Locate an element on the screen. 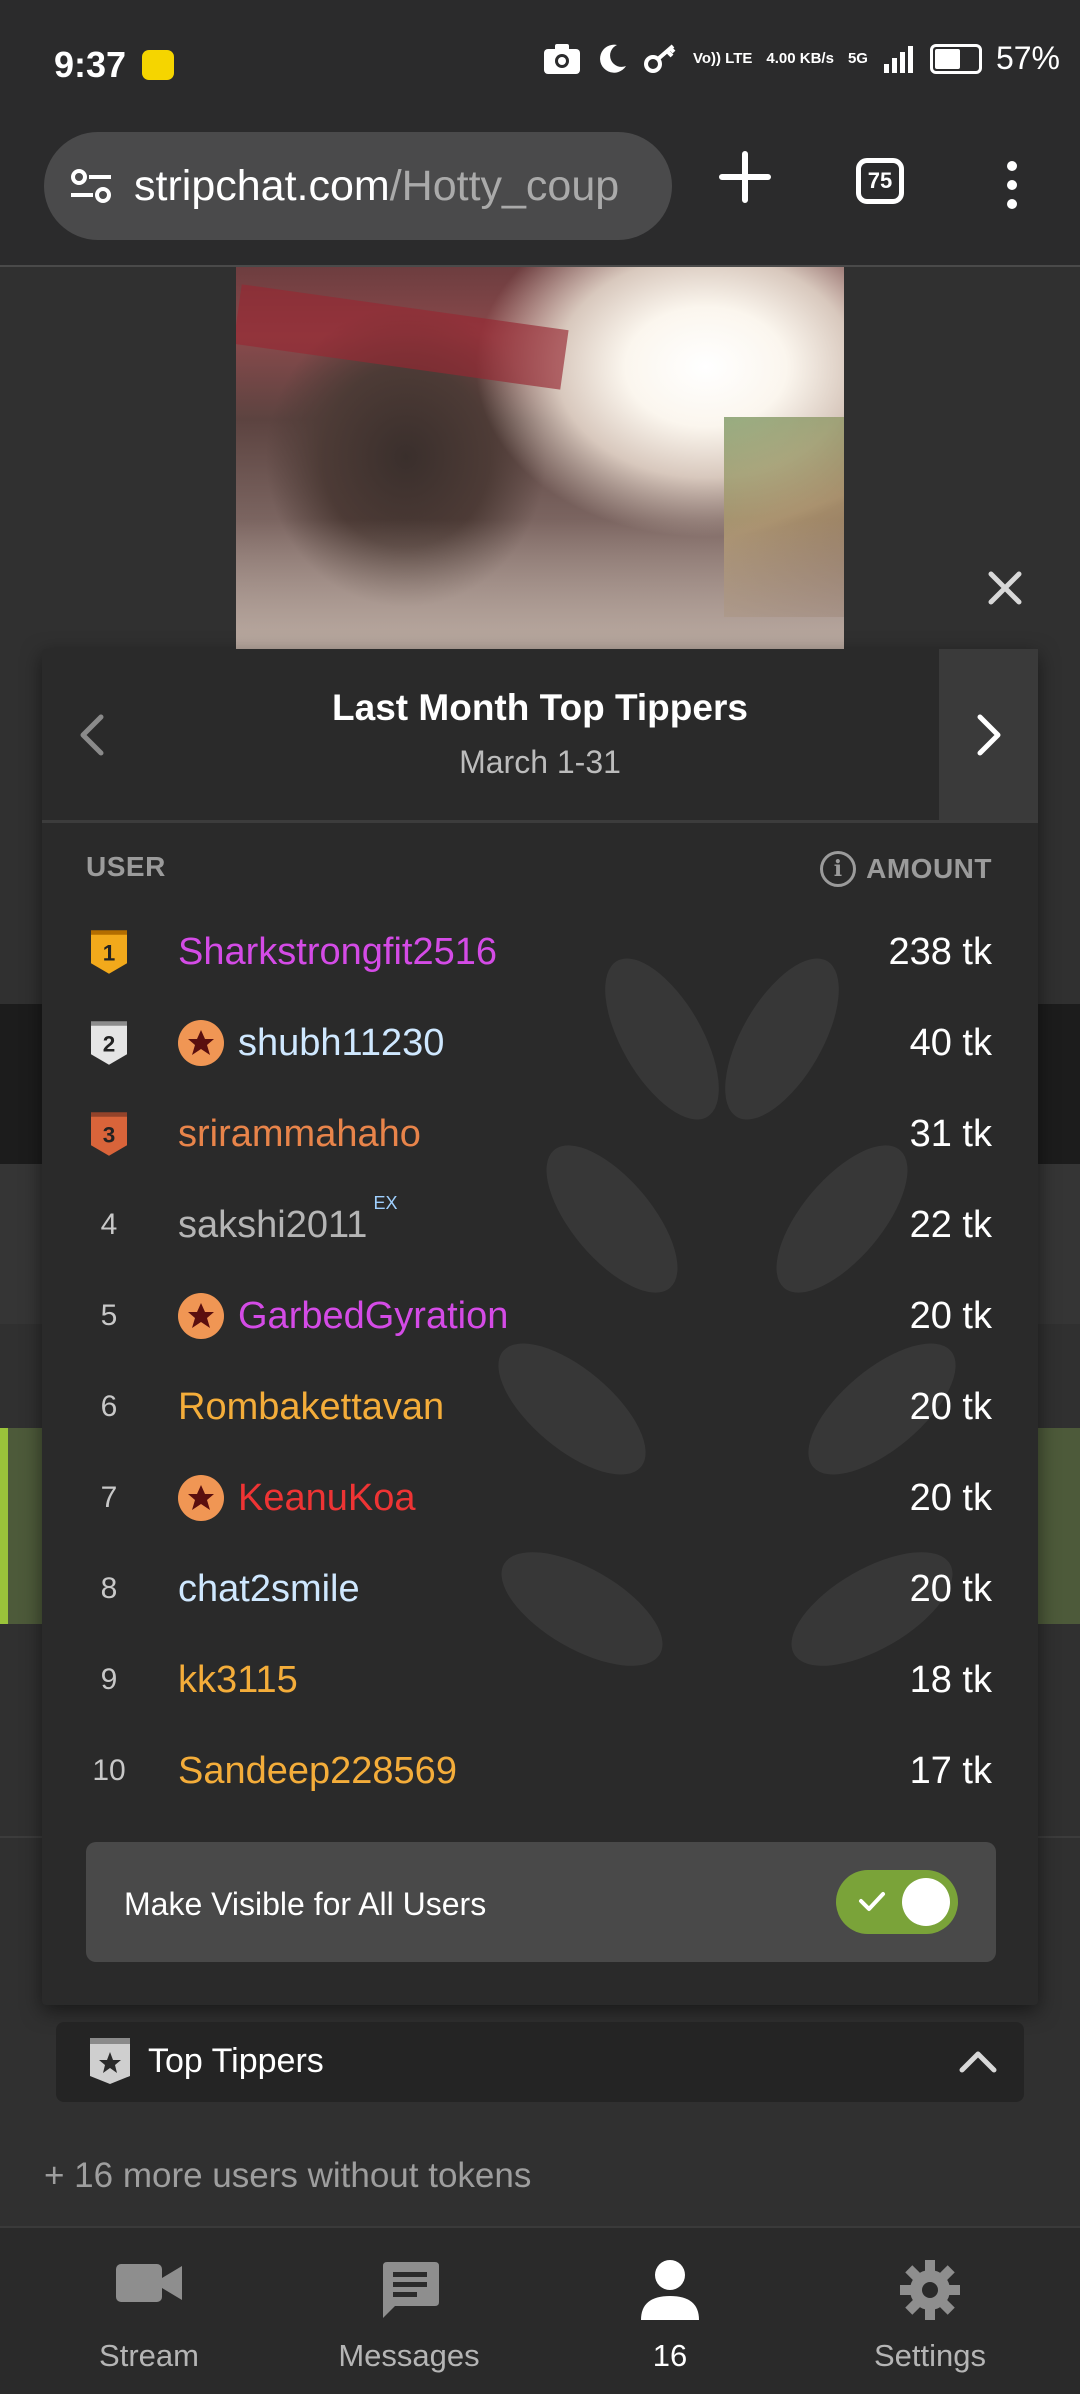  check-icon is located at coordinates (872, 1901).